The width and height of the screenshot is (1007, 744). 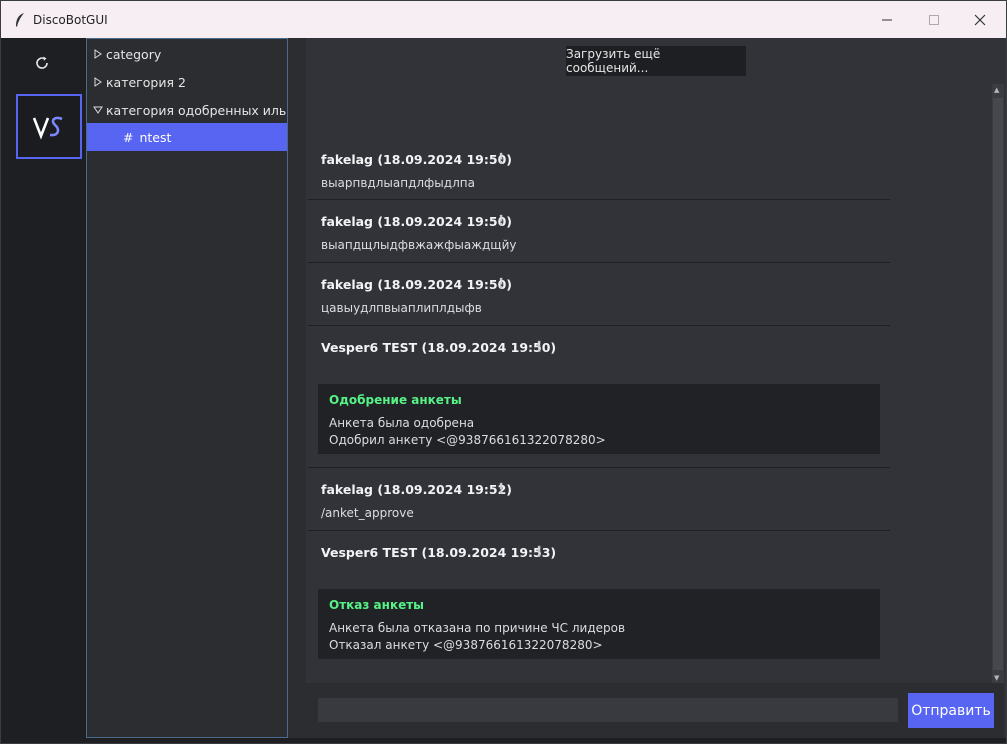 What do you see at coordinates (401, 308) in the screenshot?
I see `message-text: цавыудлпвыаплиплдыфв` at bounding box center [401, 308].